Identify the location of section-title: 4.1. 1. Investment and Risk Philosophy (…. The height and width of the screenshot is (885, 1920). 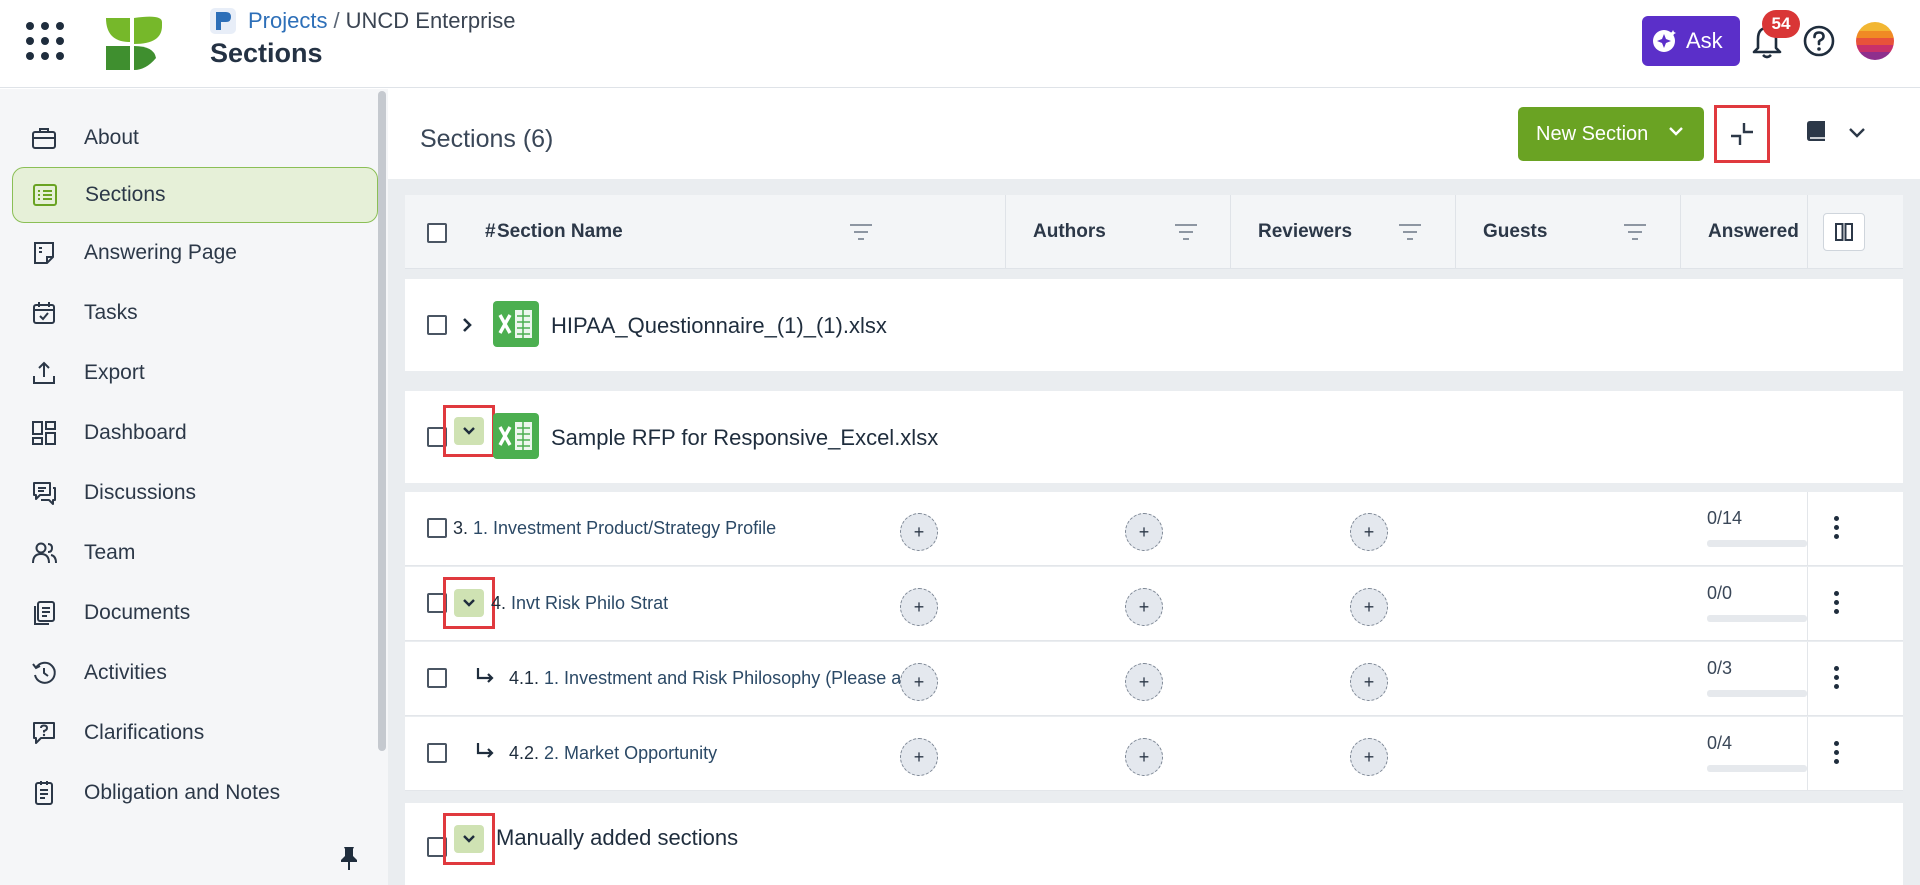
(715, 678).